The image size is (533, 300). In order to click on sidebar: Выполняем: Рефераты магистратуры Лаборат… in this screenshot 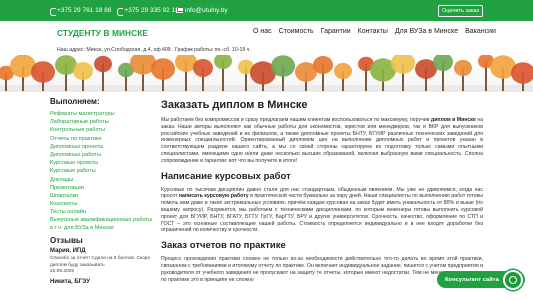, I will do `click(102, 191)`.